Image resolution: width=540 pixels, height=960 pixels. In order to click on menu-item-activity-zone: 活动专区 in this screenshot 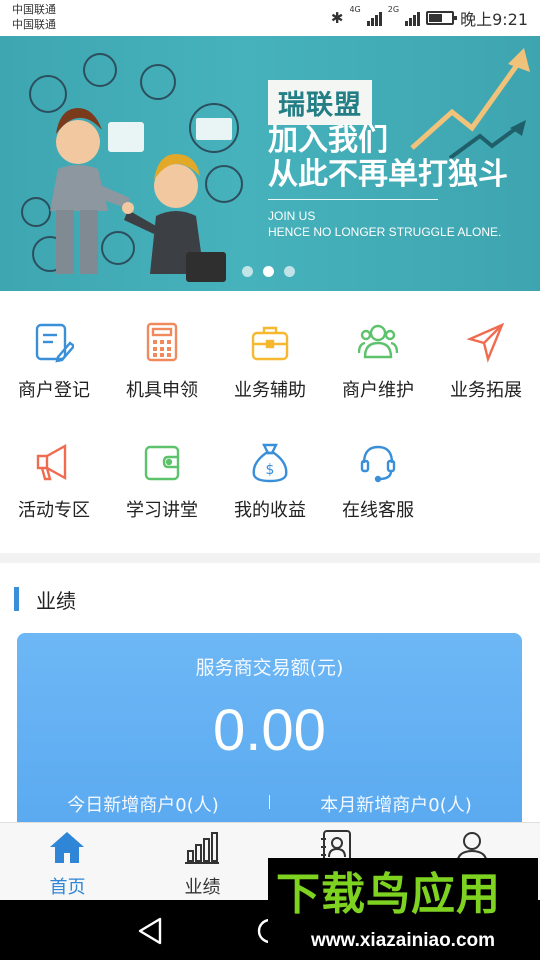, I will do `click(54, 496)`.